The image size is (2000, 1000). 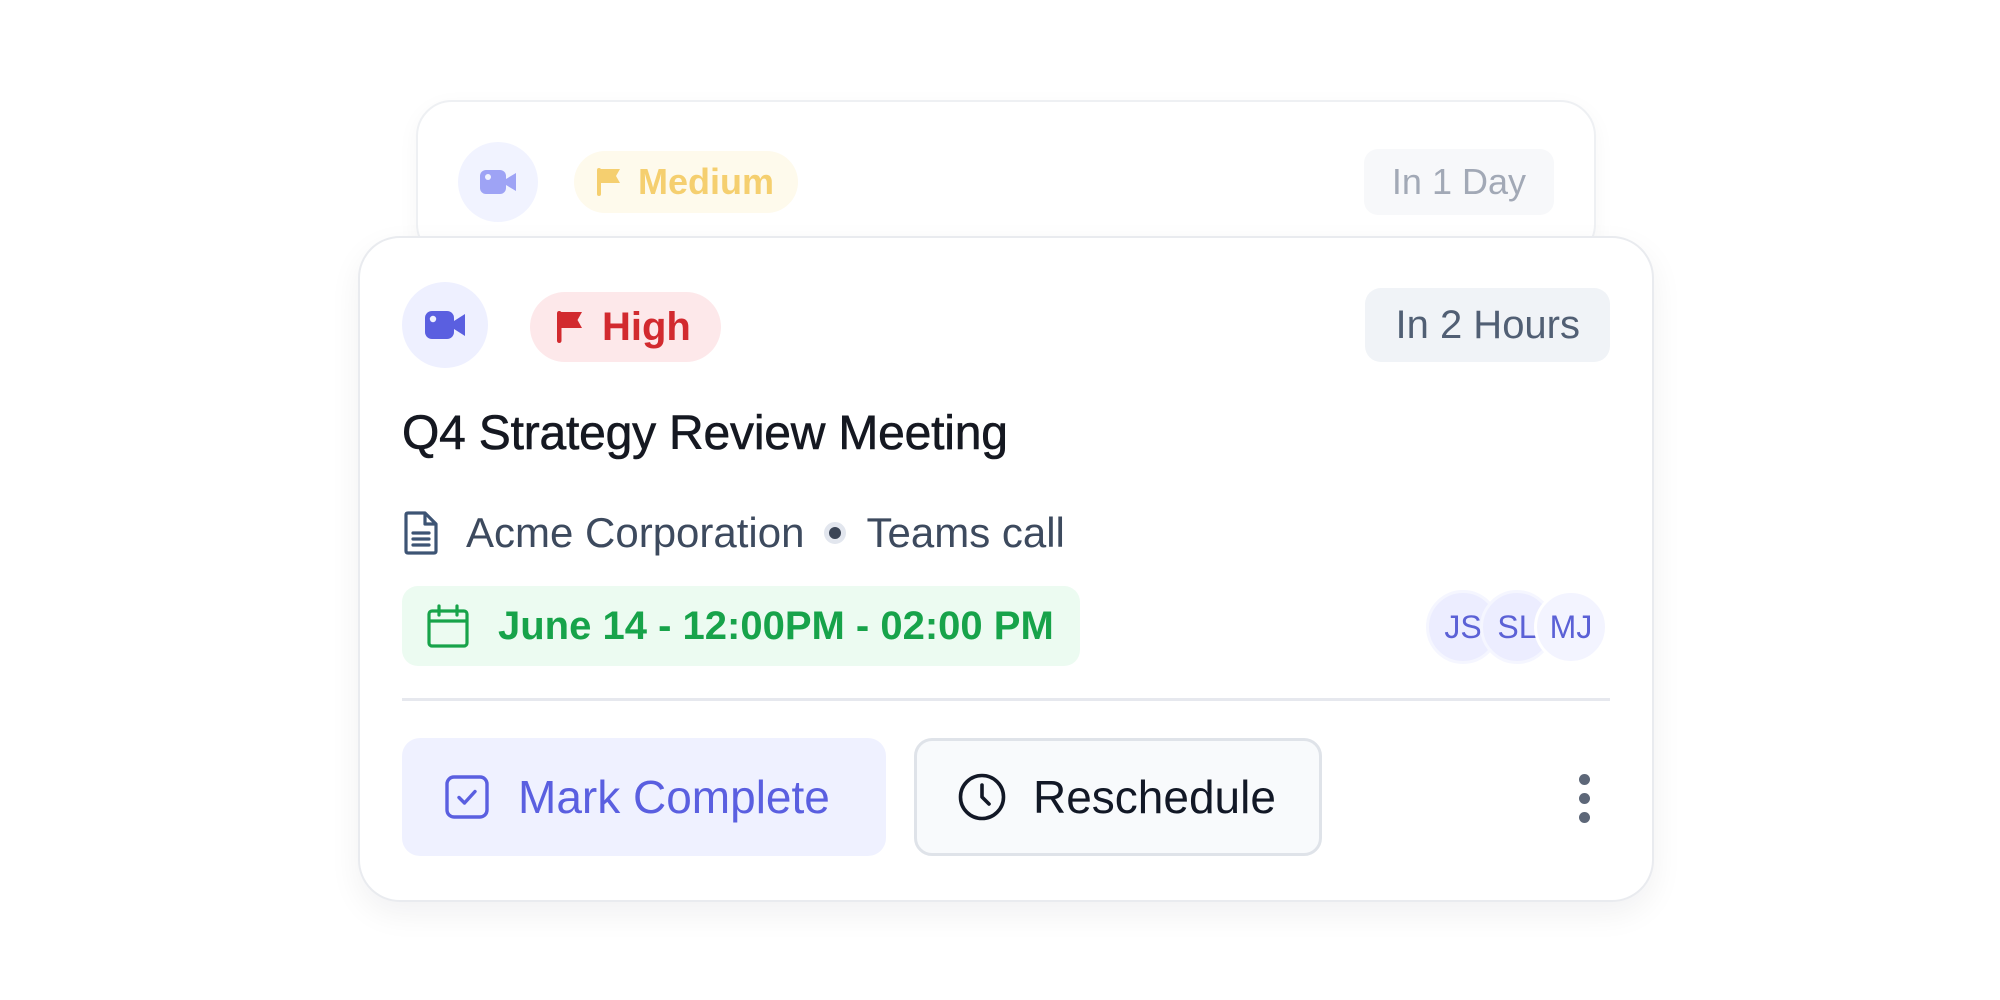 What do you see at coordinates (835, 533) in the screenshot?
I see `meta-separator-dot` at bounding box center [835, 533].